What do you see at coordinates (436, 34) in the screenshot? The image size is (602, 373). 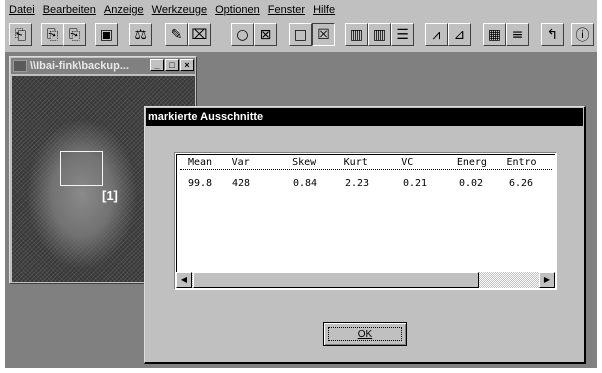 I see `profile-icon: ⩘` at bounding box center [436, 34].